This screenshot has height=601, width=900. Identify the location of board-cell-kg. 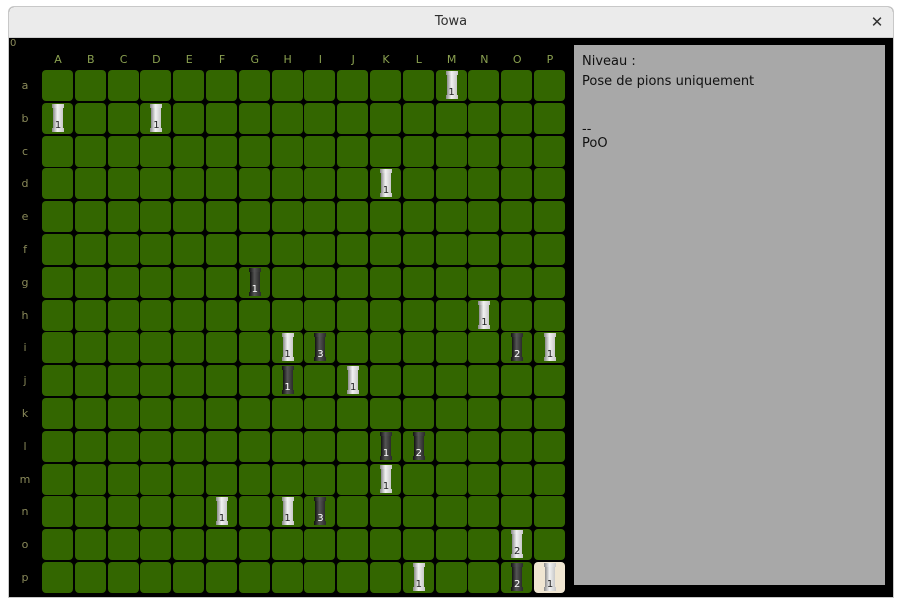
(254, 413).